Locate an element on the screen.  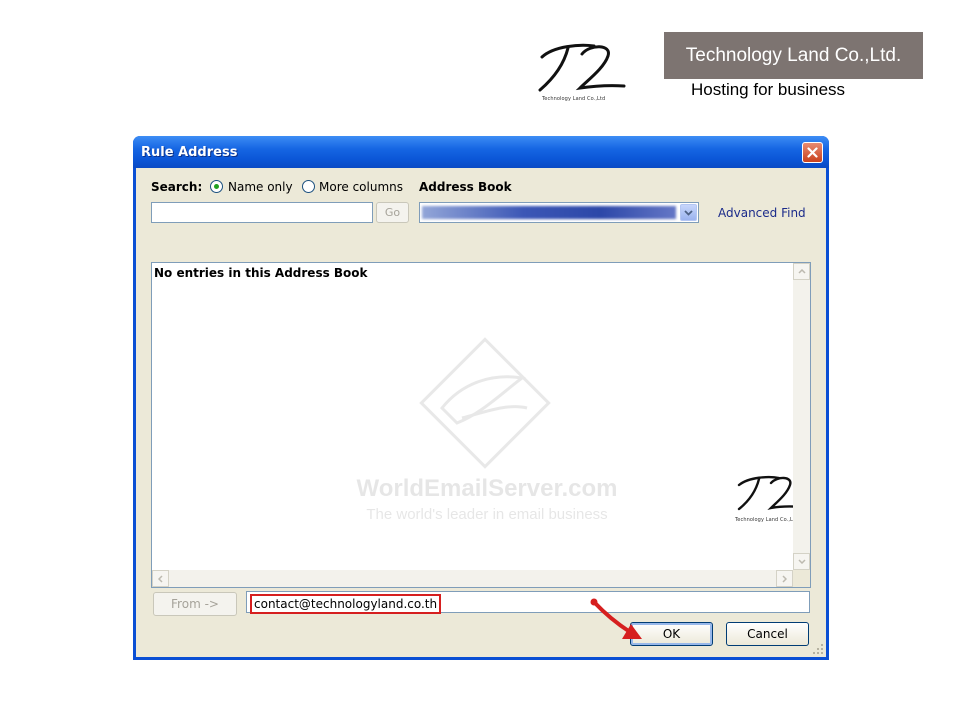
brand-banner: Technology Land Co.,Ltd. is located at coordinates (793, 55).